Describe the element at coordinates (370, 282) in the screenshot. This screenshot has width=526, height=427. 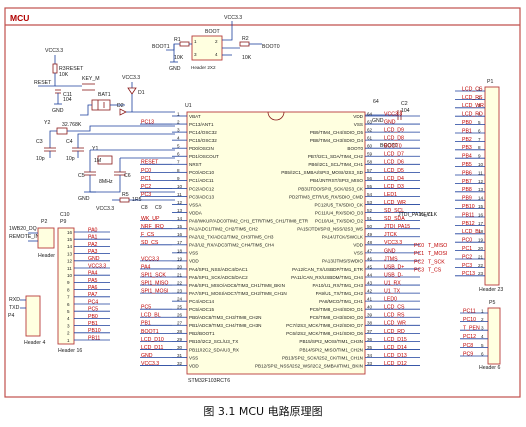
I see `u1-pin-number: 43` at that location.